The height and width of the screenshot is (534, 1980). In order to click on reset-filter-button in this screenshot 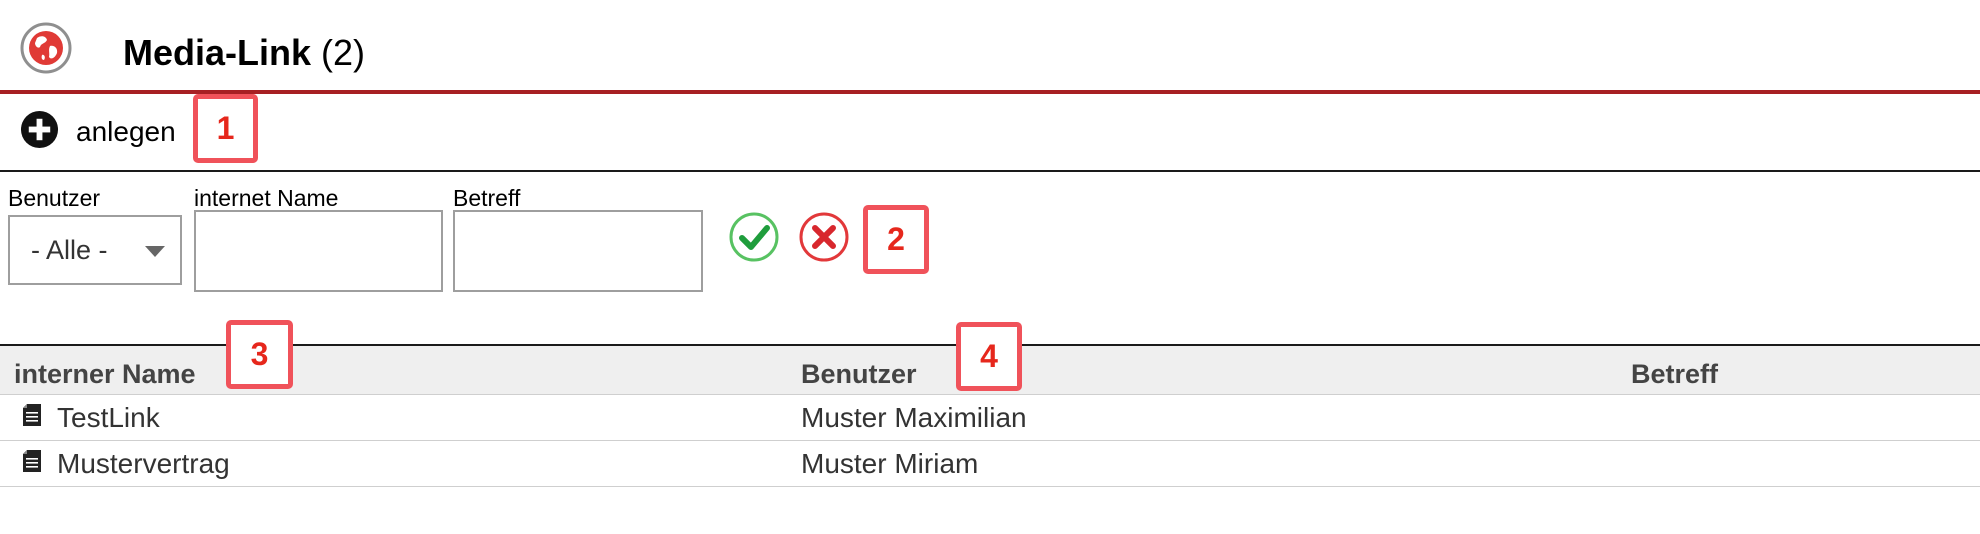, I will do `click(824, 237)`.